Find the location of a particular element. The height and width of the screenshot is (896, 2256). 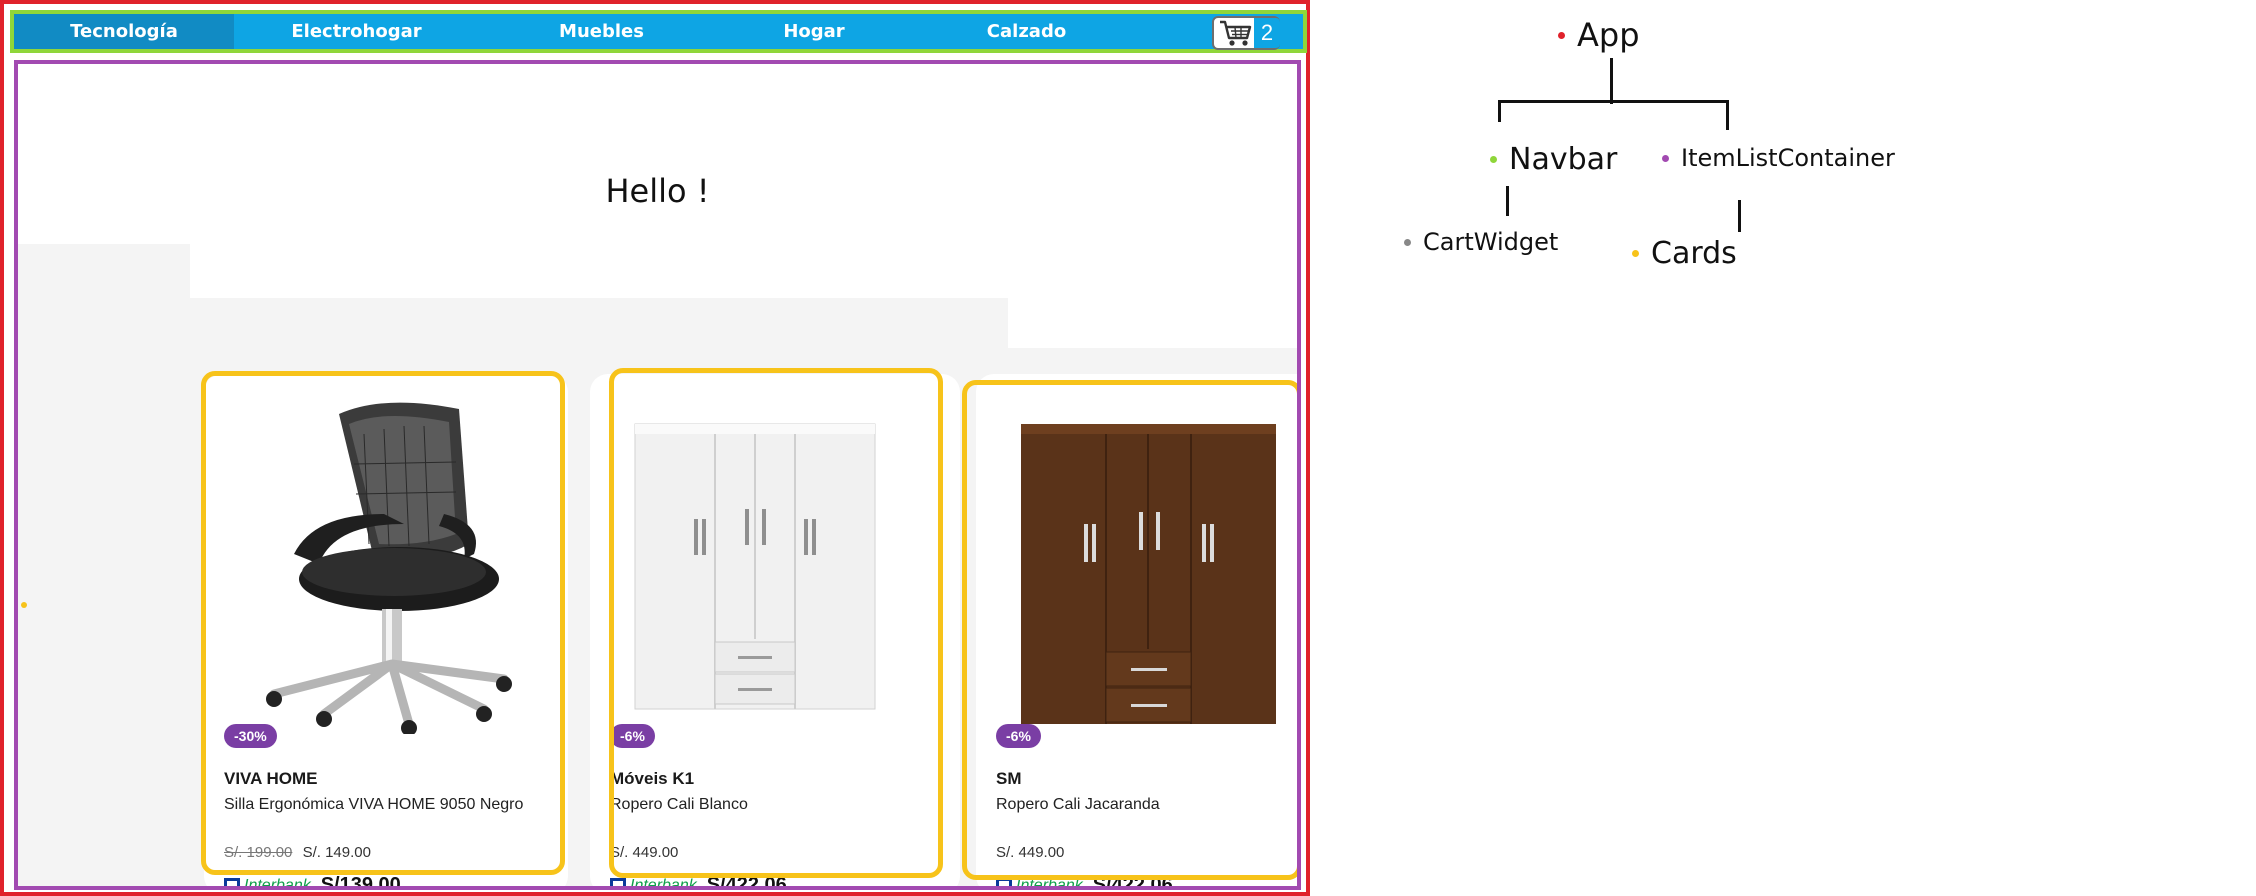

cart-count-badge: 2 is located at coordinates (1267, 33).